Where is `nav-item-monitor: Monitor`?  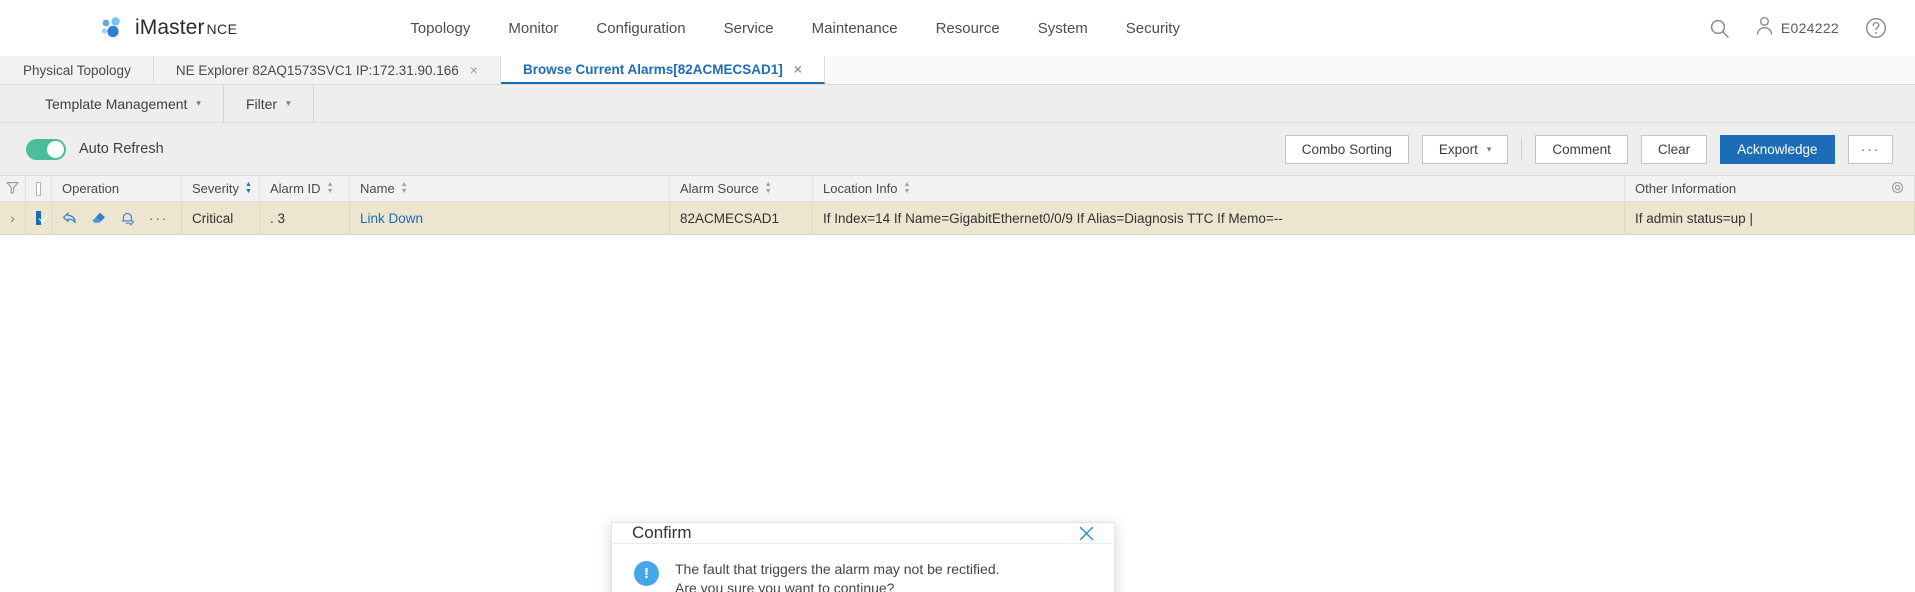
nav-item-monitor: Monitor is located at coordinates (533, 28).